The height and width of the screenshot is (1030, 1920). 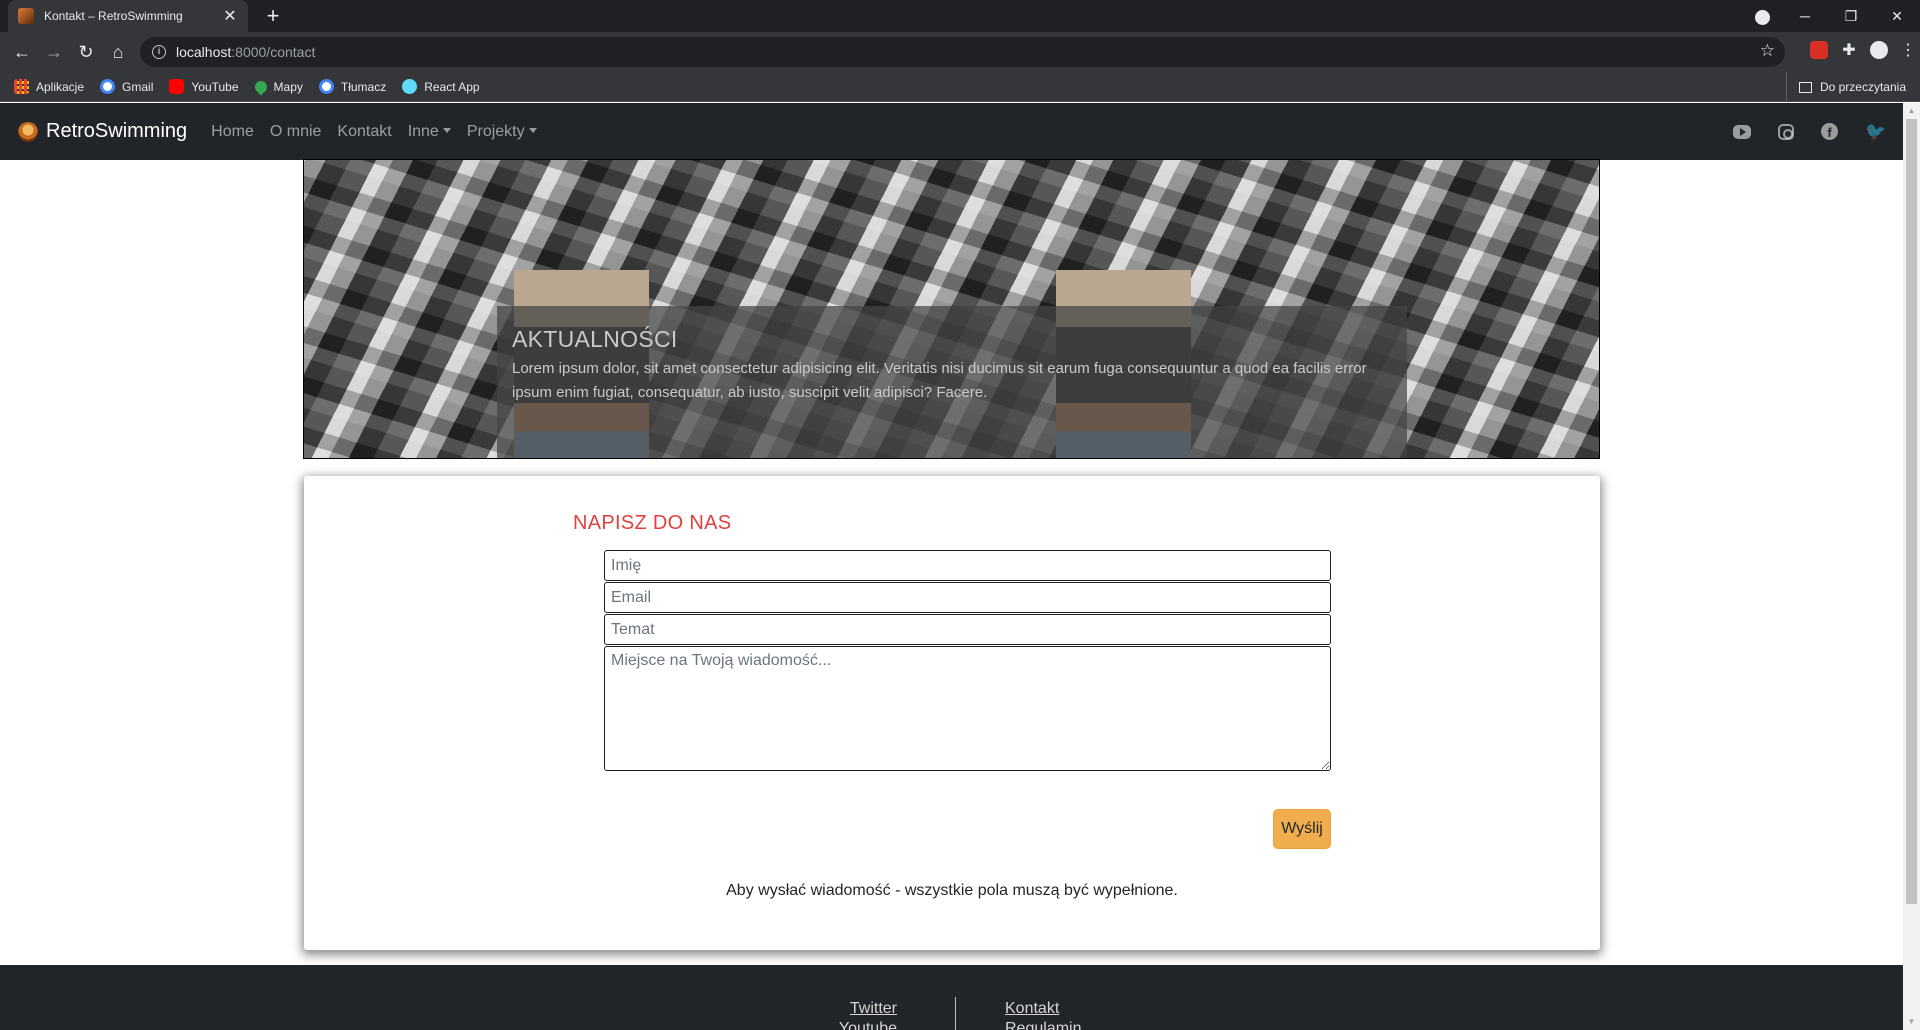 What do you see at coordinates (955, 1013) in the screenshot?
I see `footer-divider` at bounding box center [955, 1013].